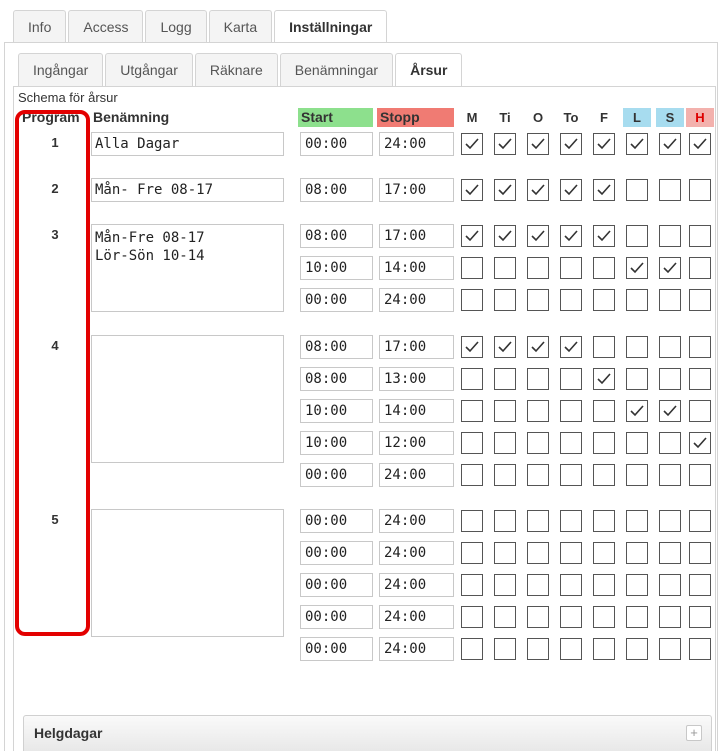  What do you see at coordinates (149, 69) in the screenshot?
I see `tab-utgangar: Utgångar` at bounding box center [149, 69].